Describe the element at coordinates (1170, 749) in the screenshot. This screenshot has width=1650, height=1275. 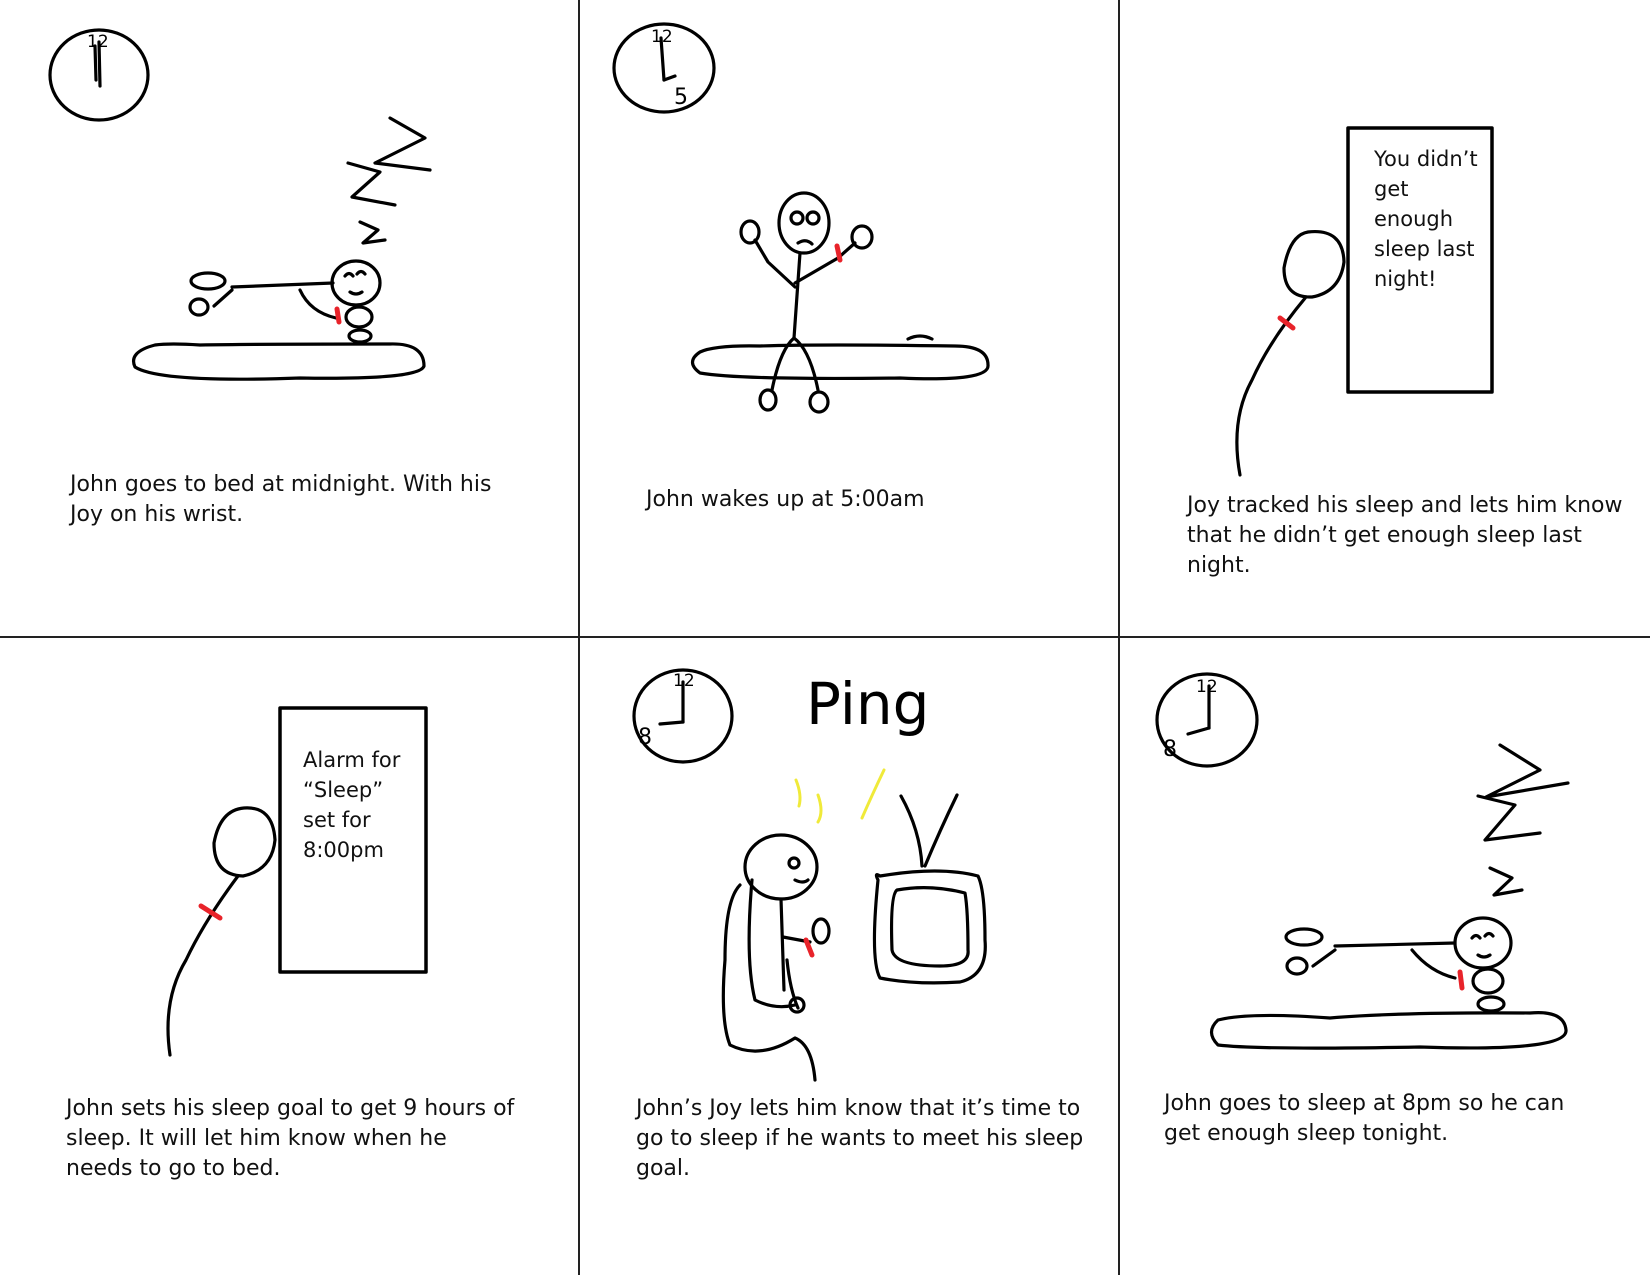
I see `clock-8-label-2: 8` at that location.